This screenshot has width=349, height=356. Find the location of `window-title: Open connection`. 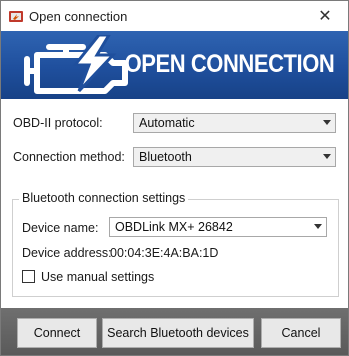

window-title: Open connection is located at coordinates (78, 16).